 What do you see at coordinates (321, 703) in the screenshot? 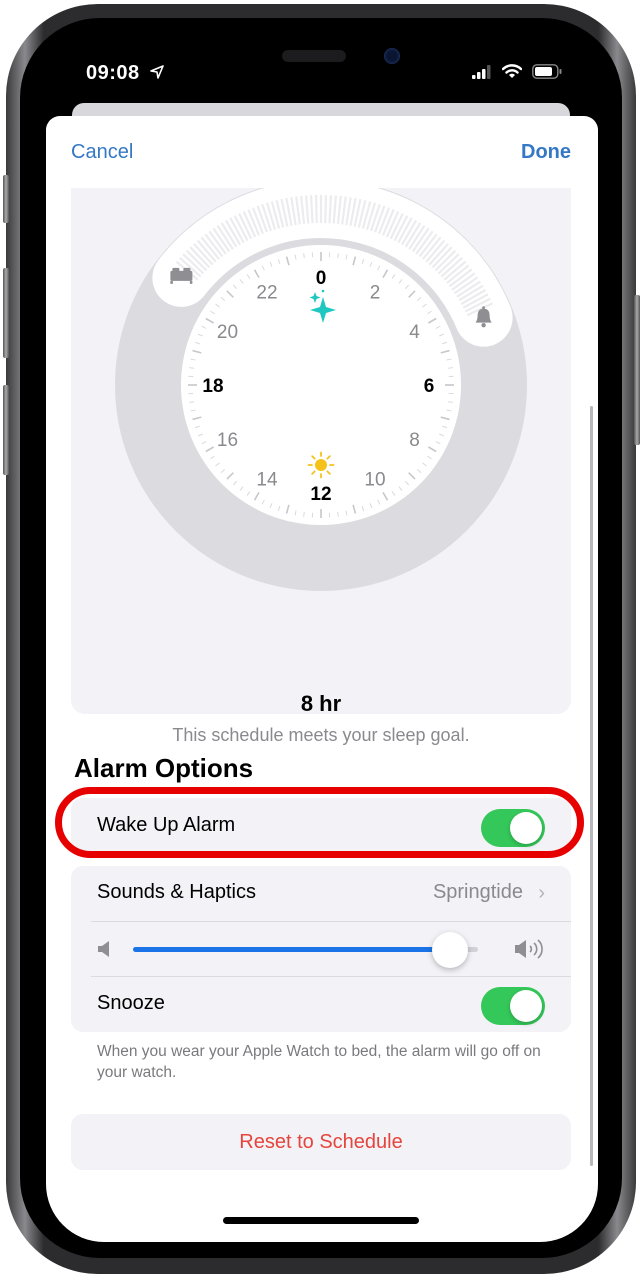
I see `sleep-duration: 8 hr` at bounding box center [321, 703].